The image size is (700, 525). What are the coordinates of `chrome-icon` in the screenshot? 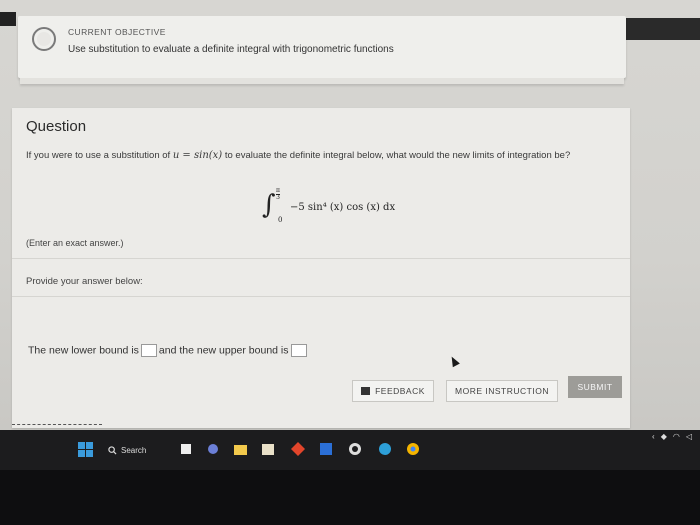 It's located at (413, 449).